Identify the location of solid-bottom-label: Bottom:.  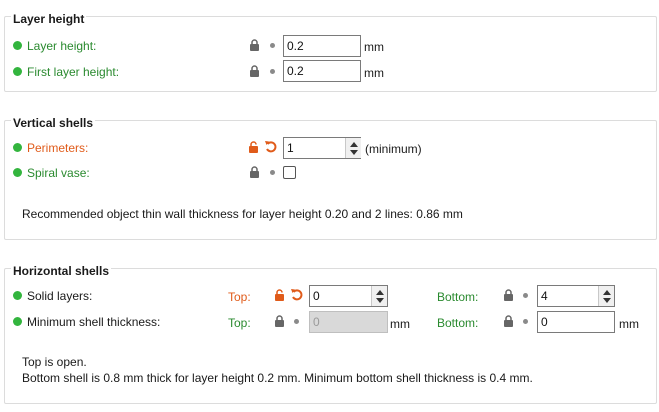
(458, 297).